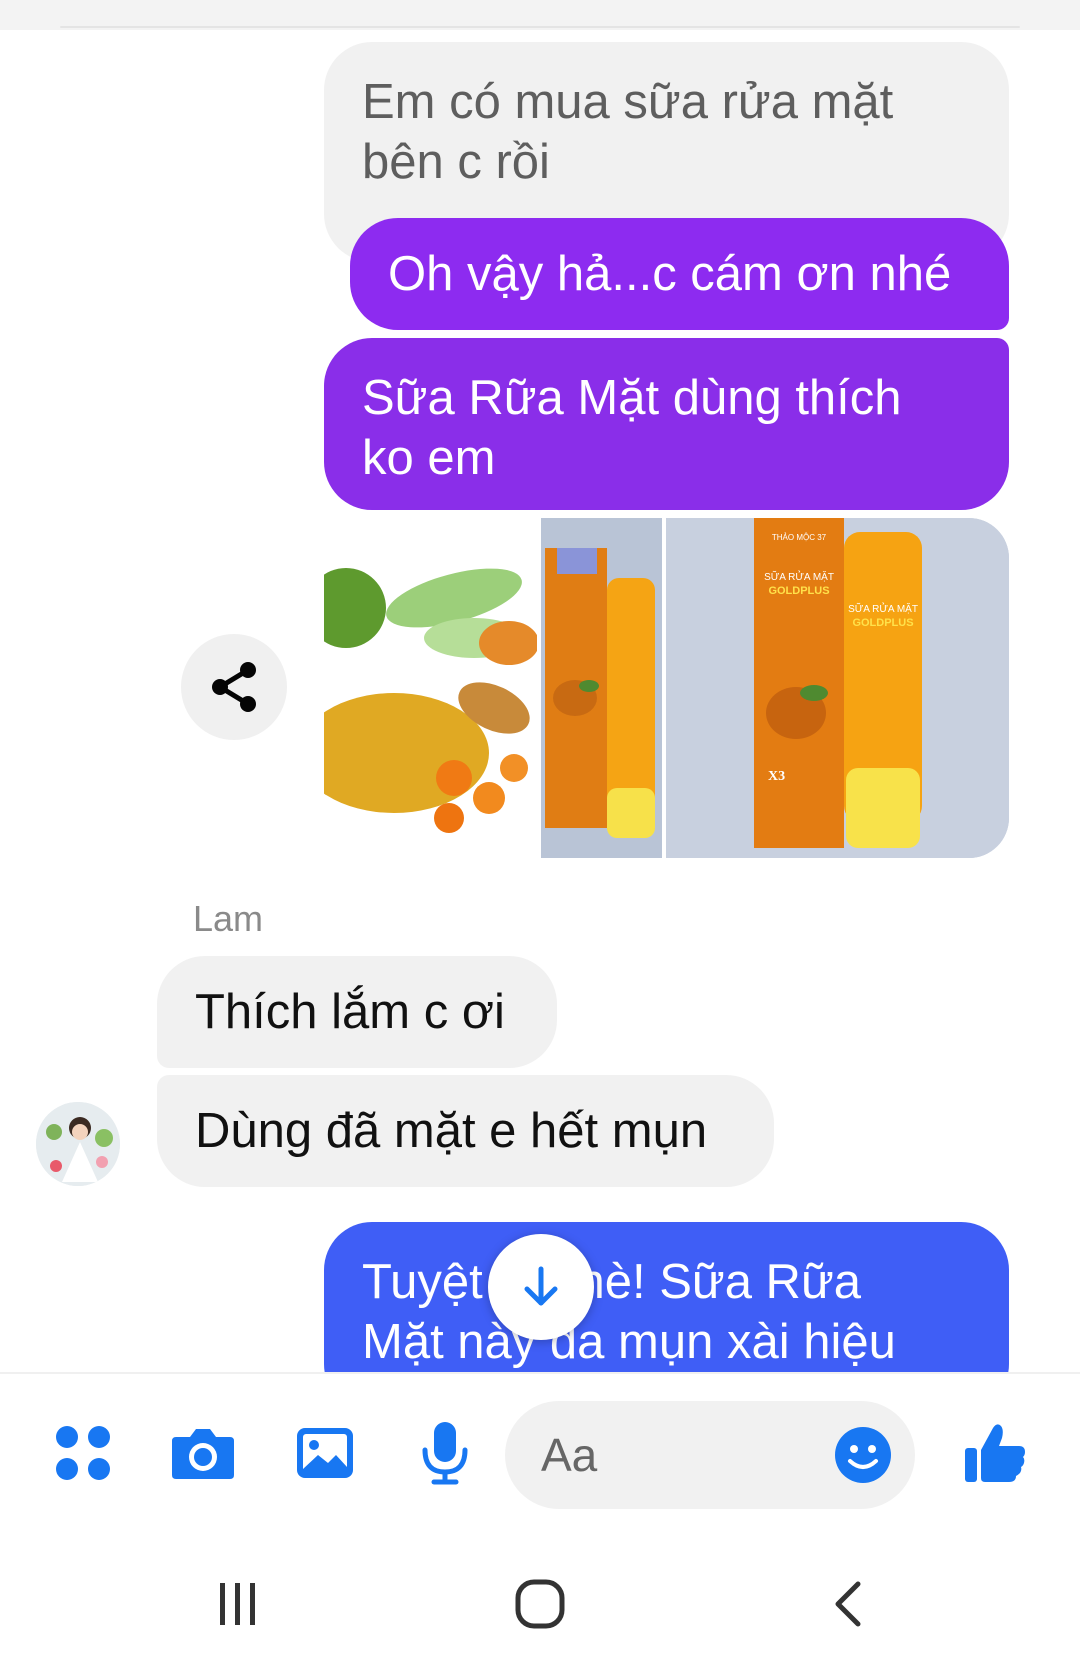  Describe the element at coordinates (569, 1455) in the screenshot. I see `message-input-placeholder: Aa` at that location.